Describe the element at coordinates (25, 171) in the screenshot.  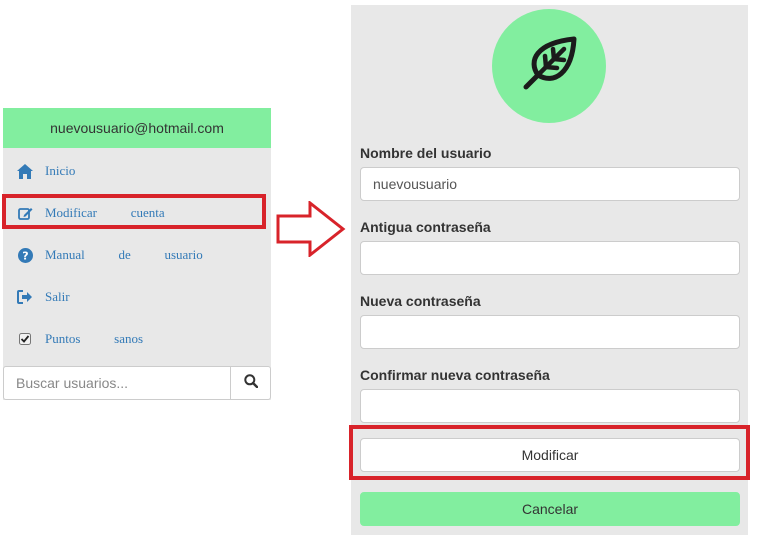
I see `home-icon` at that location.